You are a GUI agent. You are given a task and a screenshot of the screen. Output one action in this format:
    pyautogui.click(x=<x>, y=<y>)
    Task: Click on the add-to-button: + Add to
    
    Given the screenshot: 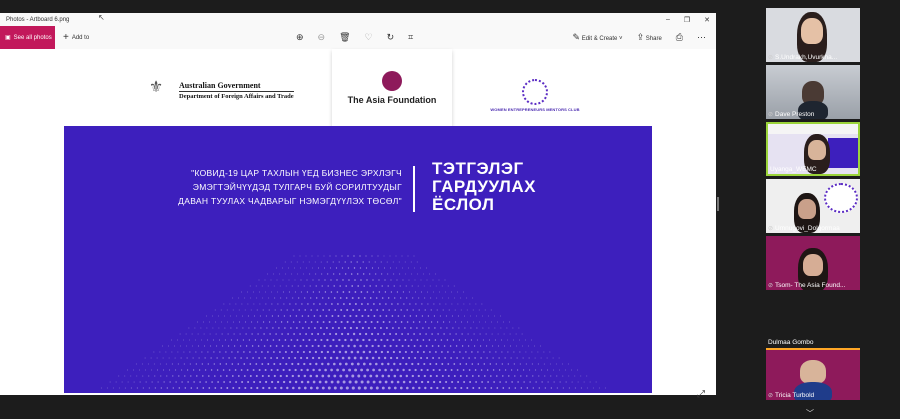 What is the action you would take?
    pyautogui.click(x=76, y=37)
    